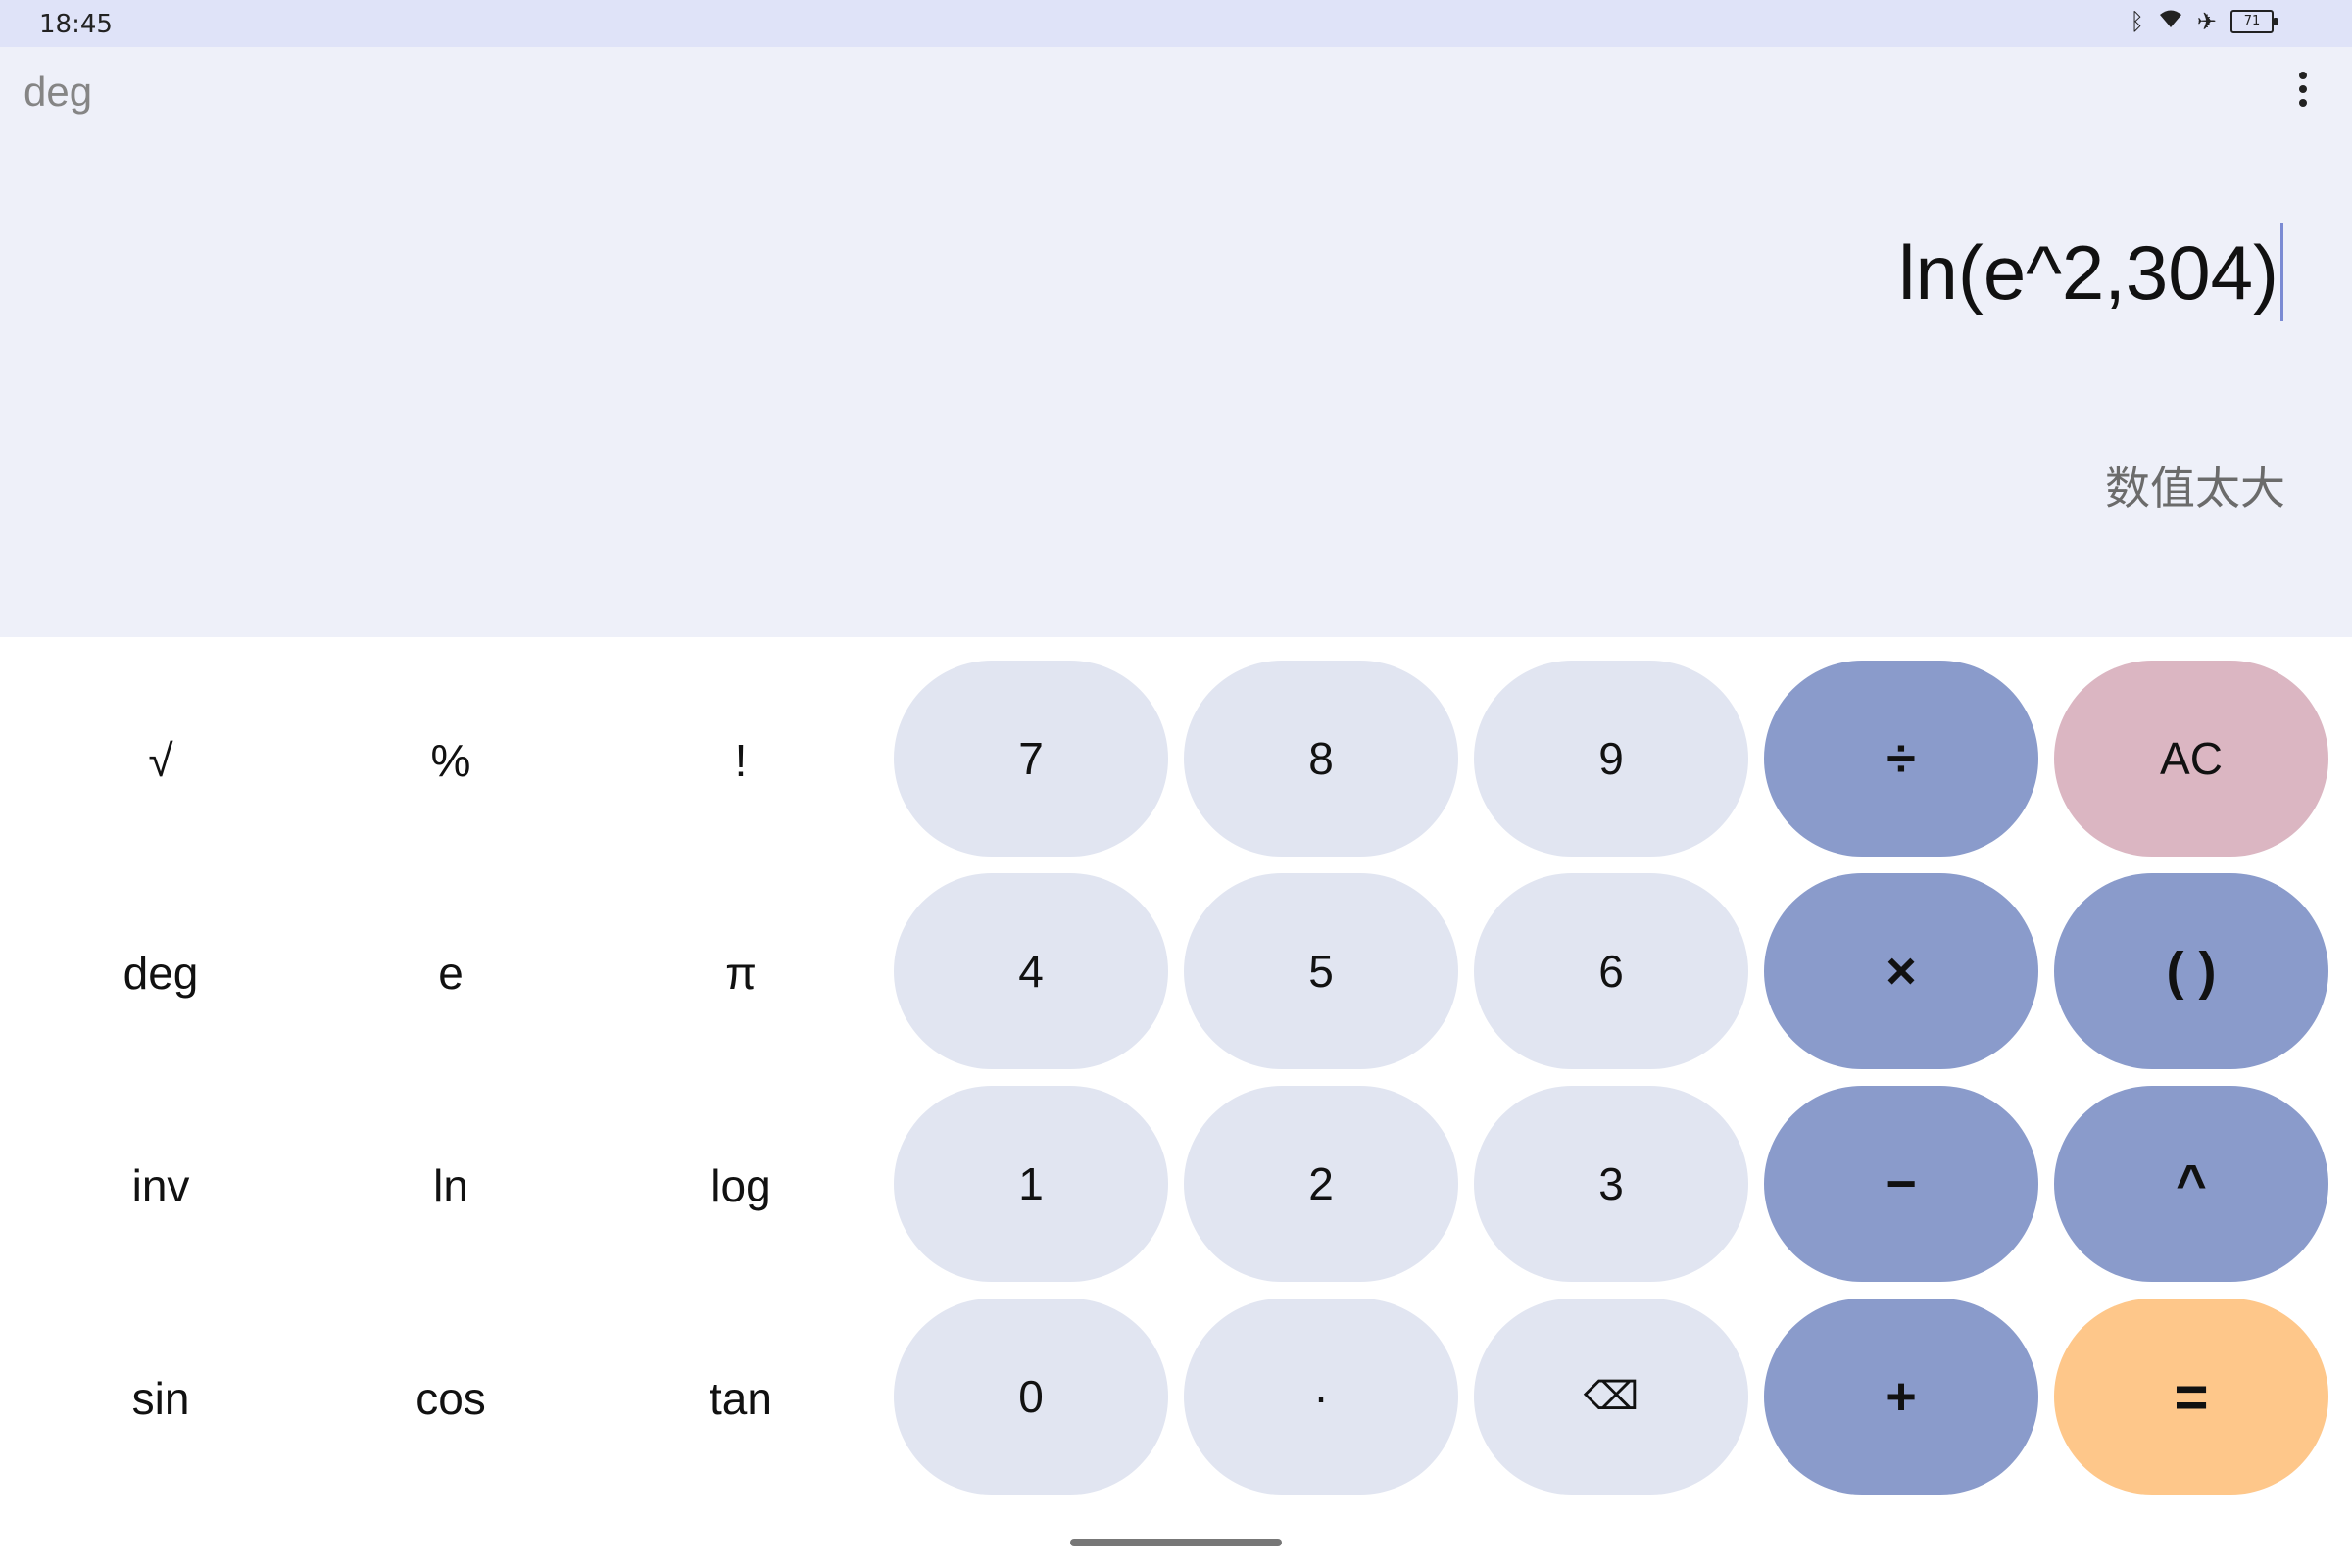  Describe the element at coordinates (1901, 1396) in the screenshot. I see `add-button: +` at that location.